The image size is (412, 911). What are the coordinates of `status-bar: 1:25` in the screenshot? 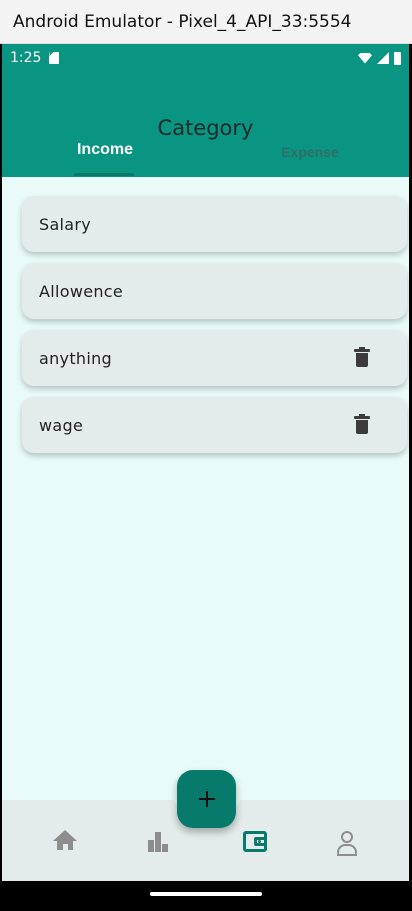 It's located at (205, 58).